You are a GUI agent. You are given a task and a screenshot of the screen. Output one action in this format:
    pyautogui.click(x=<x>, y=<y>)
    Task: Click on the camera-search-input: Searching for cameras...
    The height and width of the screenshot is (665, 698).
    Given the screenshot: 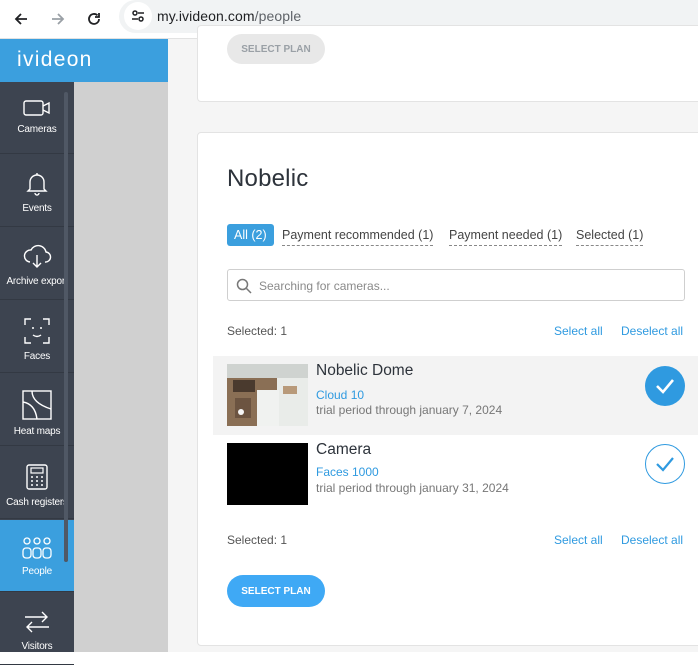 What is the action you would take?
    pyautogui.click(x=456, y=285)
    